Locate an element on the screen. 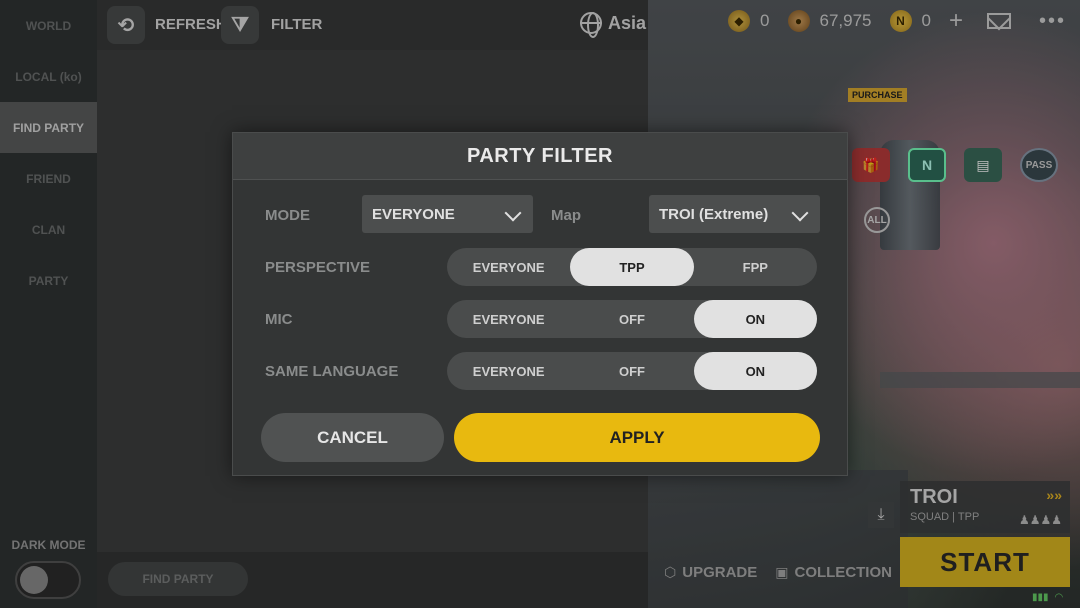 Image resolution: width=1080 pixels, height=608 pixels. mic-option-on: ON is located at coordinates (755, 319).